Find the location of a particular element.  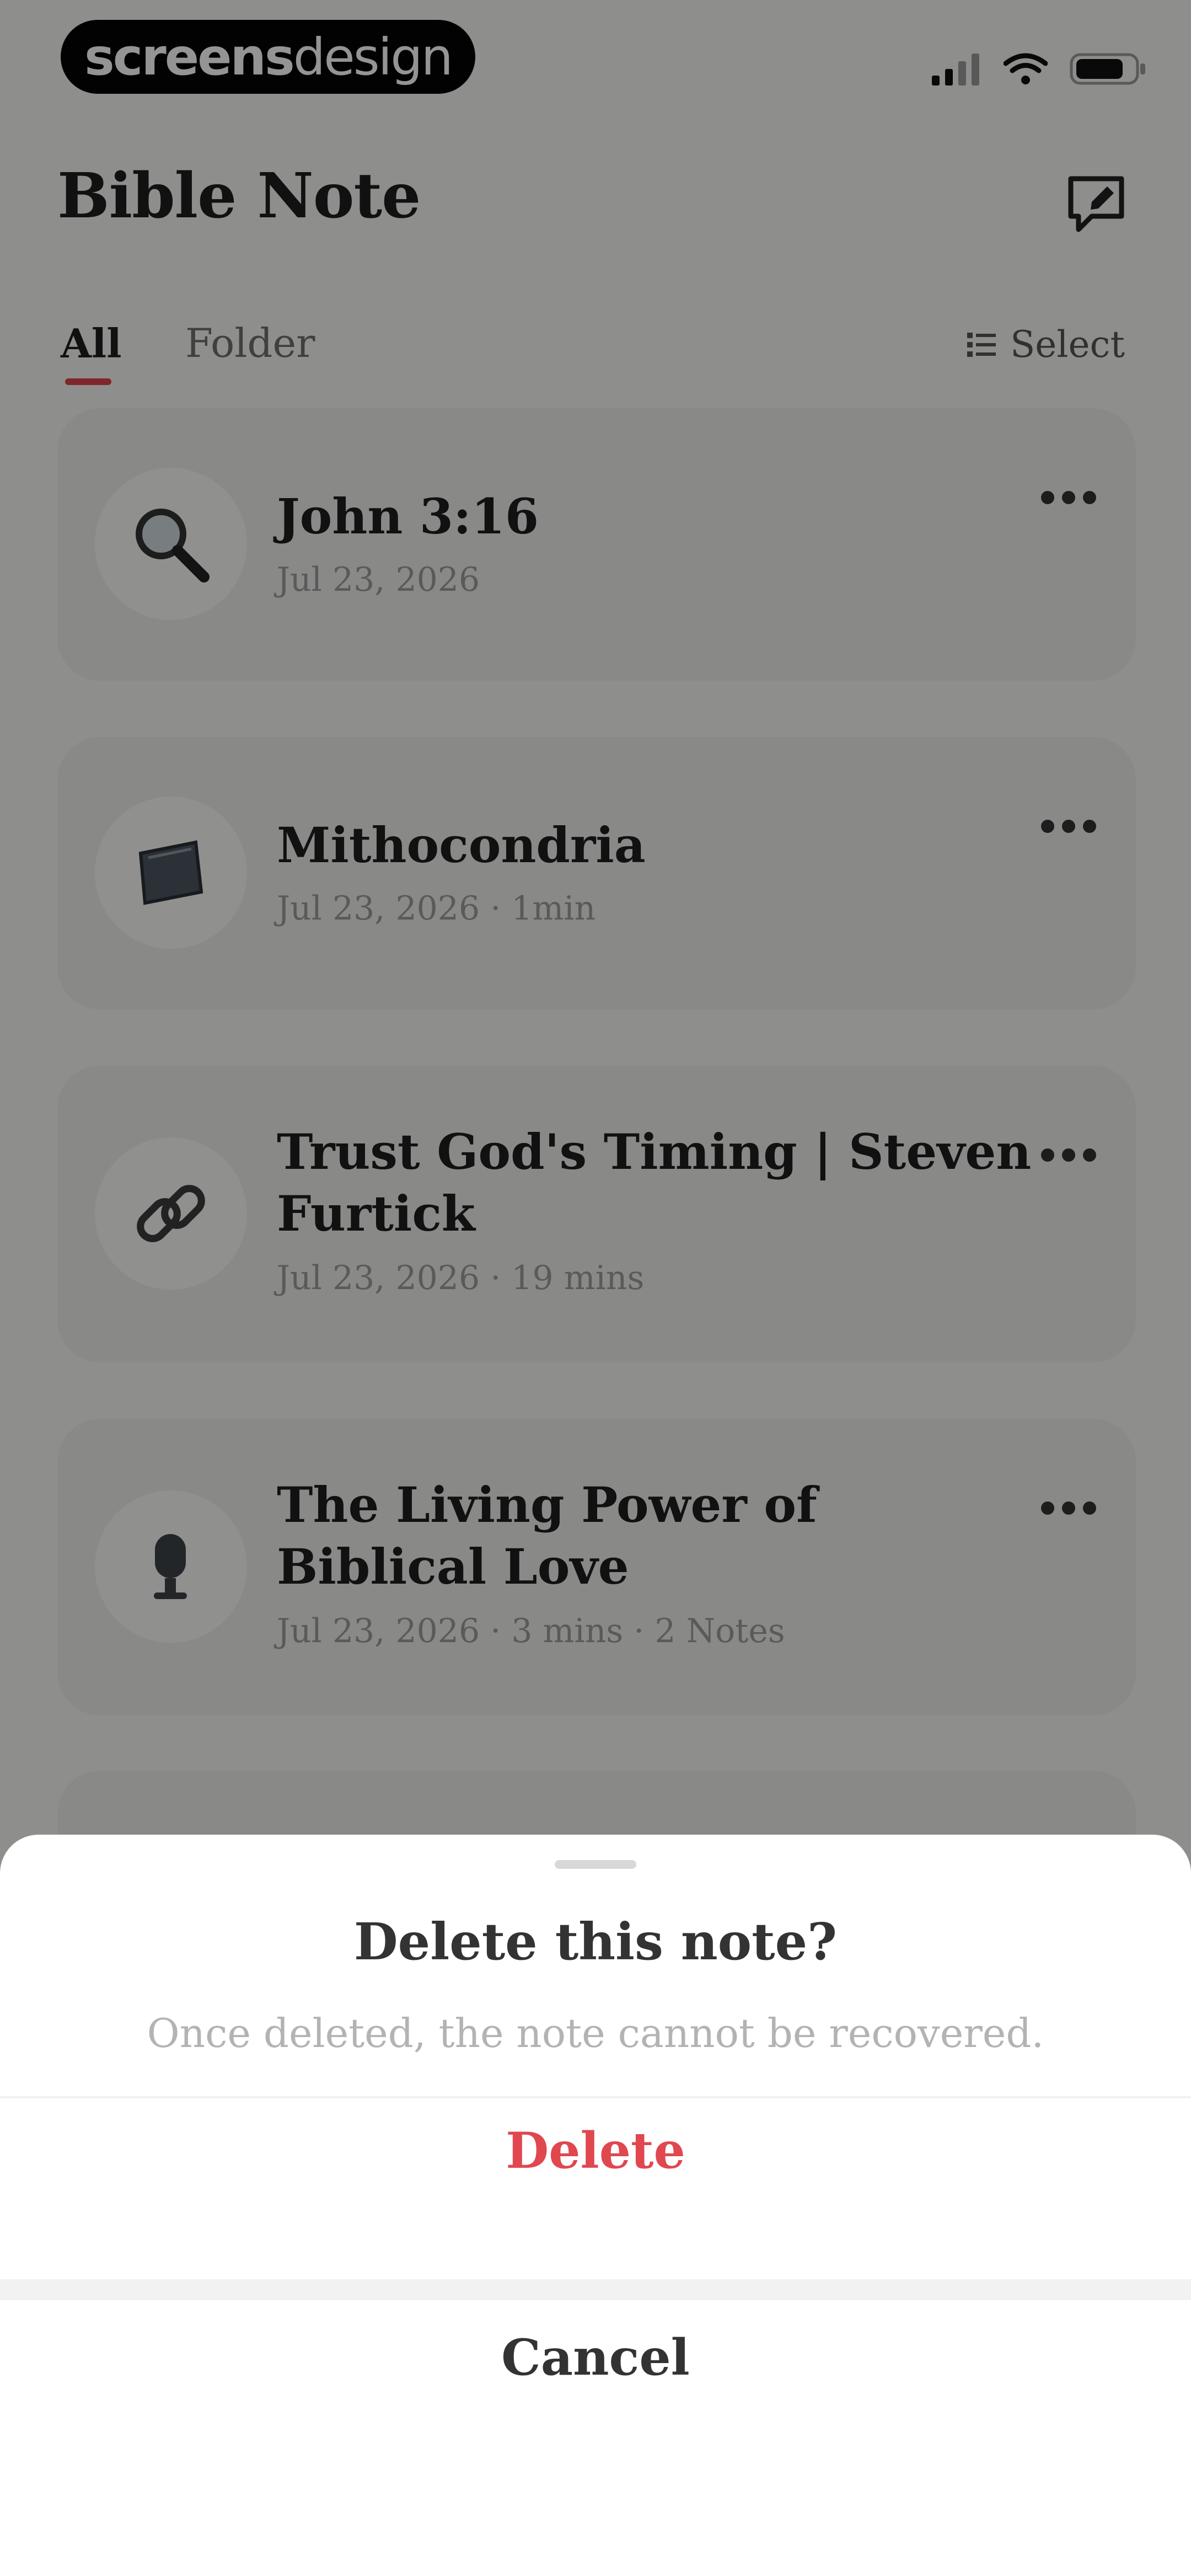

cancel-button: Cancel is located at coordinates (595, 2357).